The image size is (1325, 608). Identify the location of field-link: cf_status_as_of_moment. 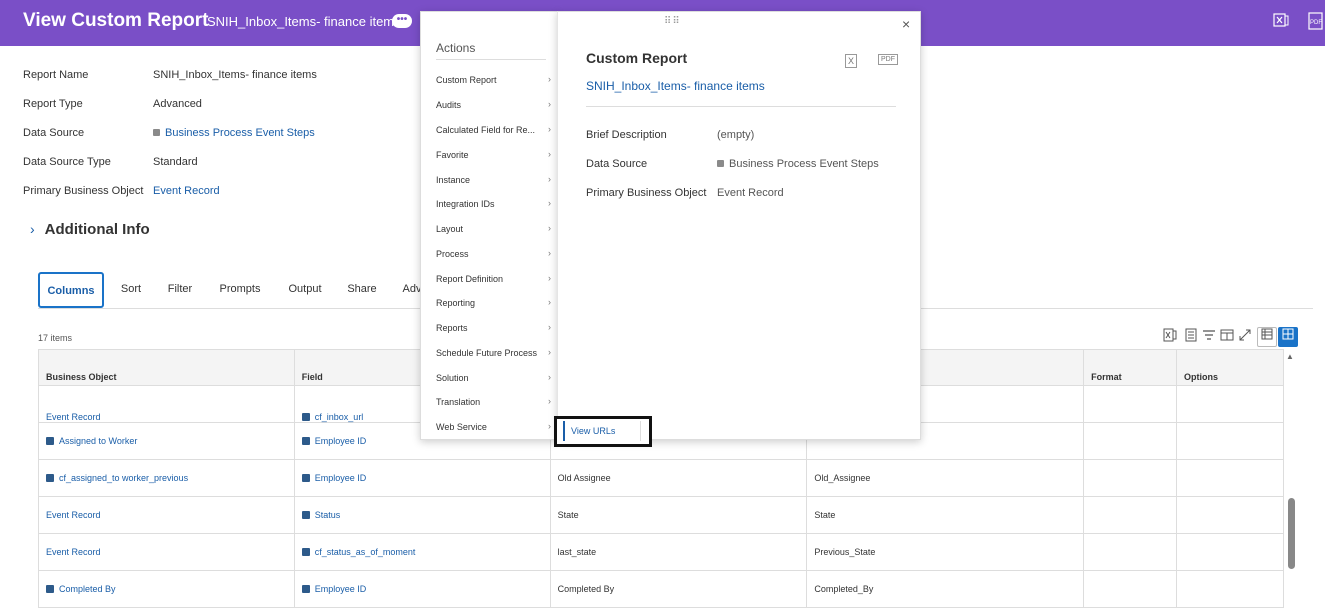
(365, 552).